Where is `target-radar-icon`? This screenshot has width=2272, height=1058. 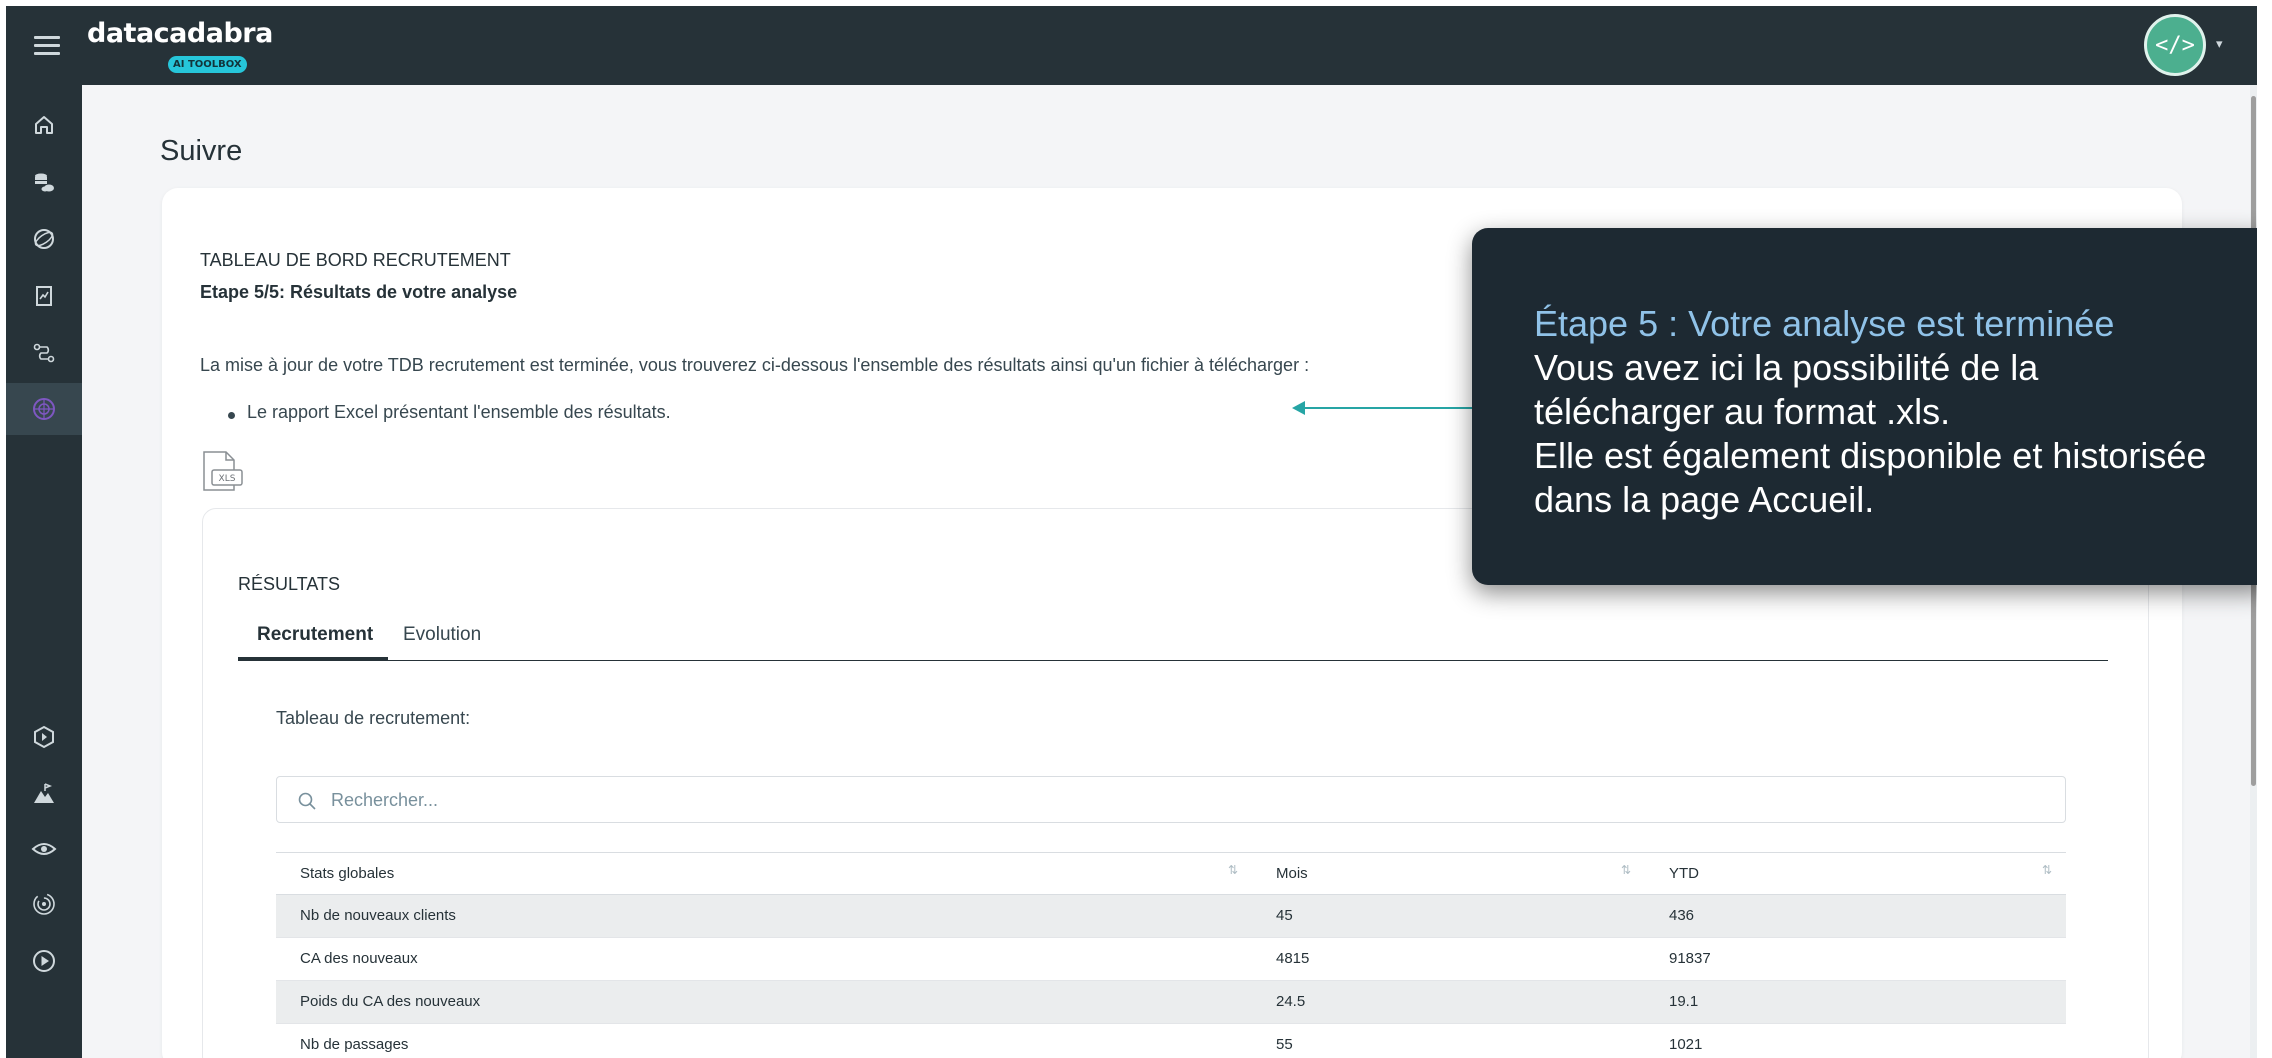
target-radar-icon is located at coordinates (44, 409).